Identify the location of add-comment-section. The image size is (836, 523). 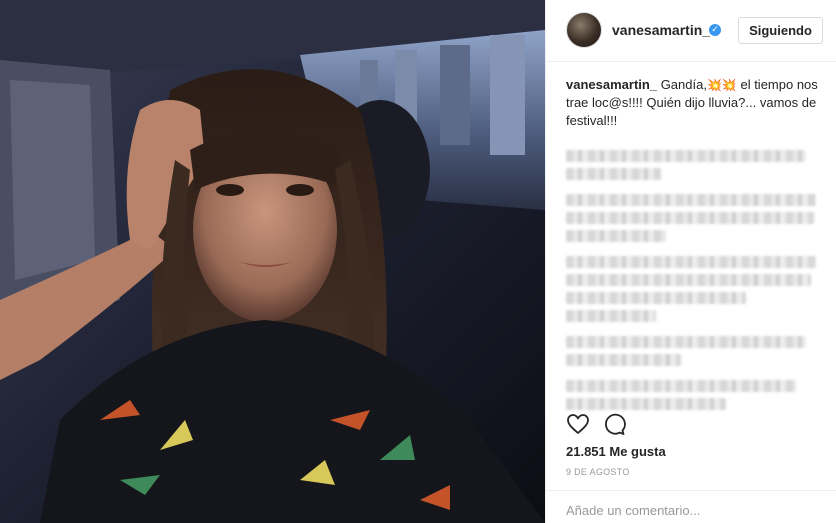
(691, 506).